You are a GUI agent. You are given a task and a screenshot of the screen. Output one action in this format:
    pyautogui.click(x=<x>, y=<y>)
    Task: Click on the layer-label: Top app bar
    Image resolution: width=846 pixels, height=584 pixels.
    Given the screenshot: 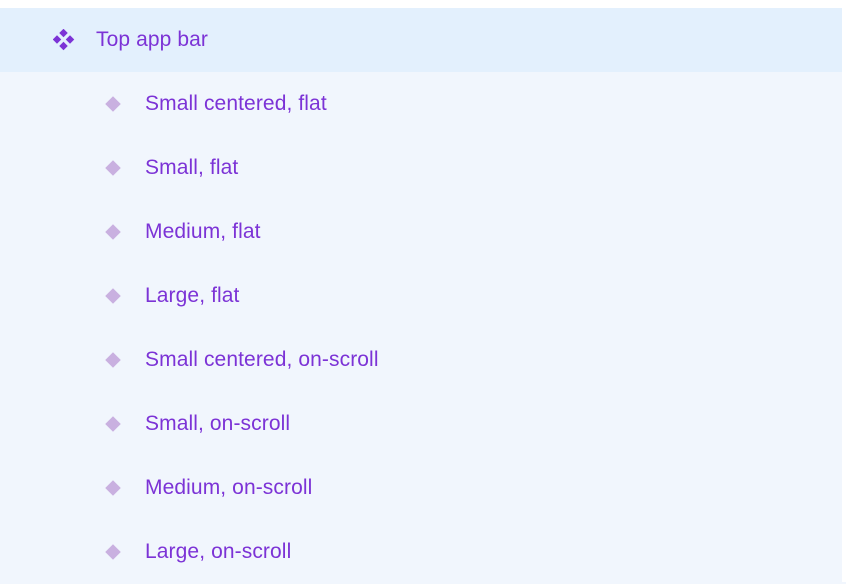 What is the action you would take?
    pyautogui.click(x=152, y=39)
    